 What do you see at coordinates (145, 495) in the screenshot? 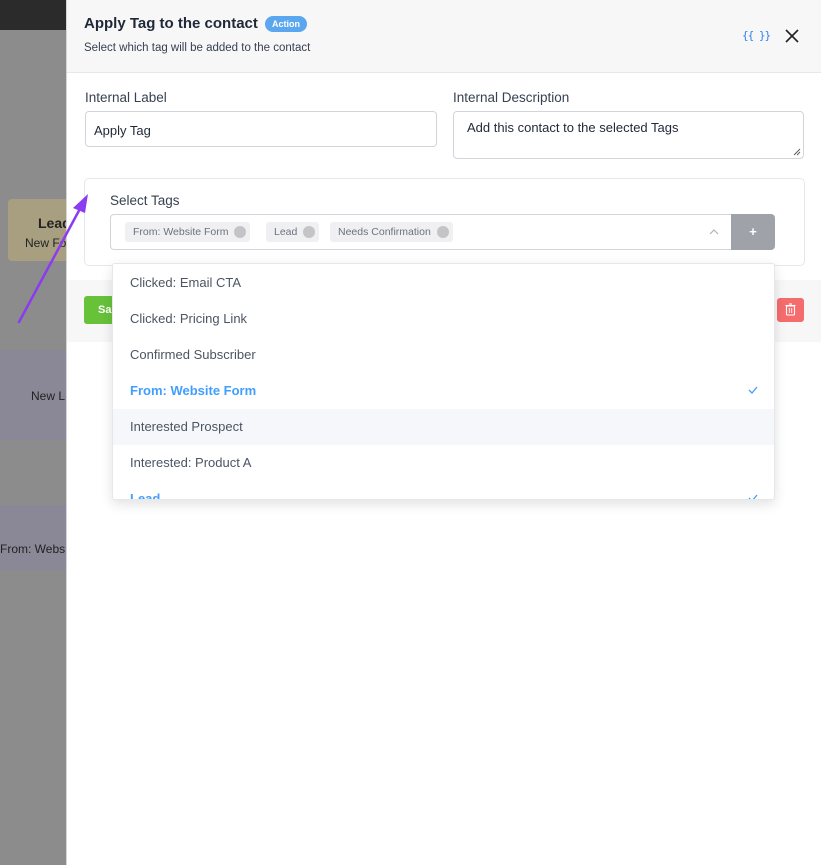
I see `dropdown-item-label: Lead` at bounding box center [145, 495].